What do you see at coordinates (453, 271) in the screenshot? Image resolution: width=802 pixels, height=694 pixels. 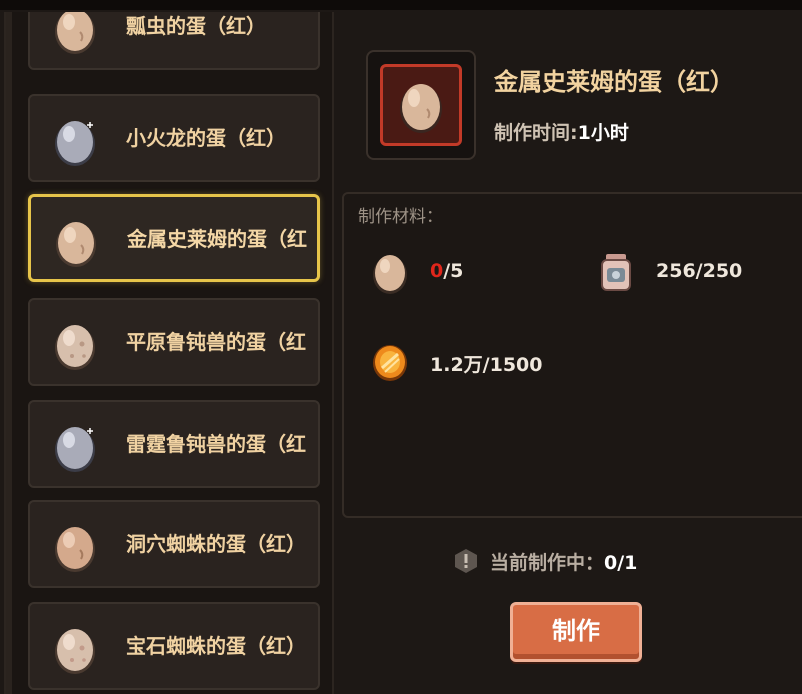 I see `material-need: /5` at bounding box center [453, 271].